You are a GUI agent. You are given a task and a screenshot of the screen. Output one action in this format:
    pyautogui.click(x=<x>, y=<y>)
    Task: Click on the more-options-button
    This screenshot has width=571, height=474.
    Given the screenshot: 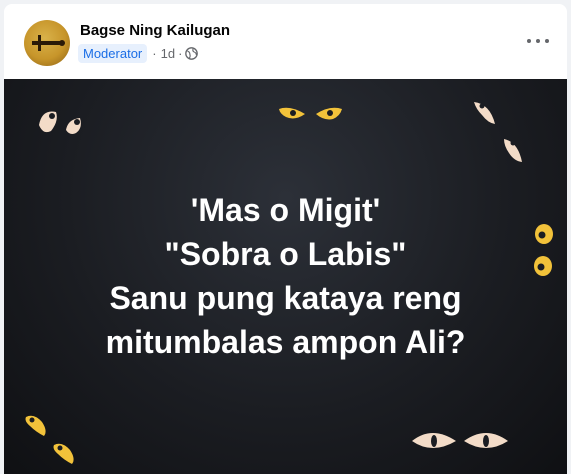 What is the action you would take?
    pyautogui.click(x=538, y=41)
    